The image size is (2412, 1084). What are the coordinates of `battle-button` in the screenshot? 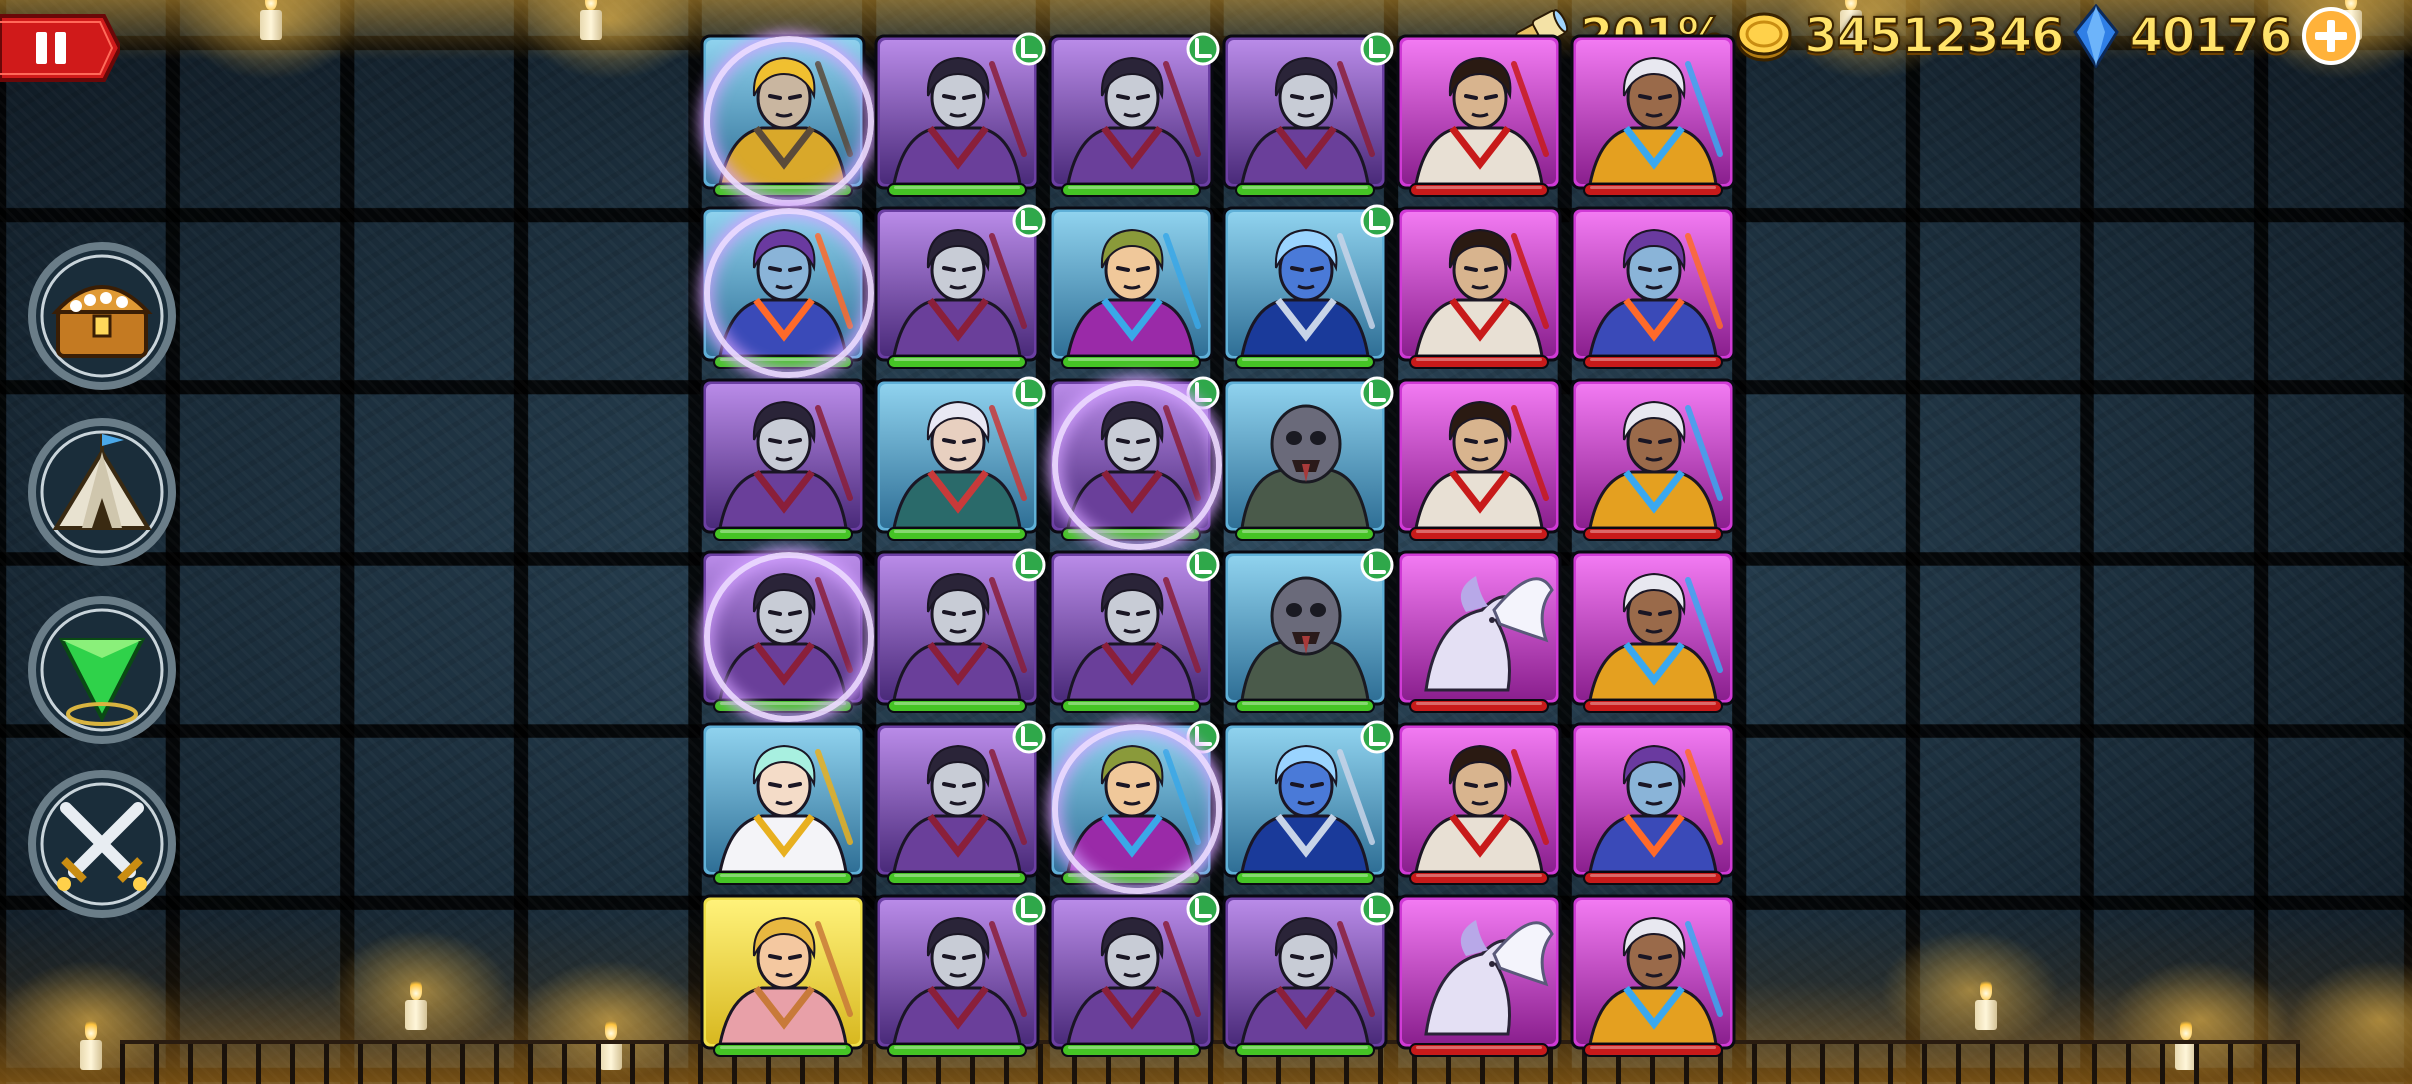 It's located at (102, 844).